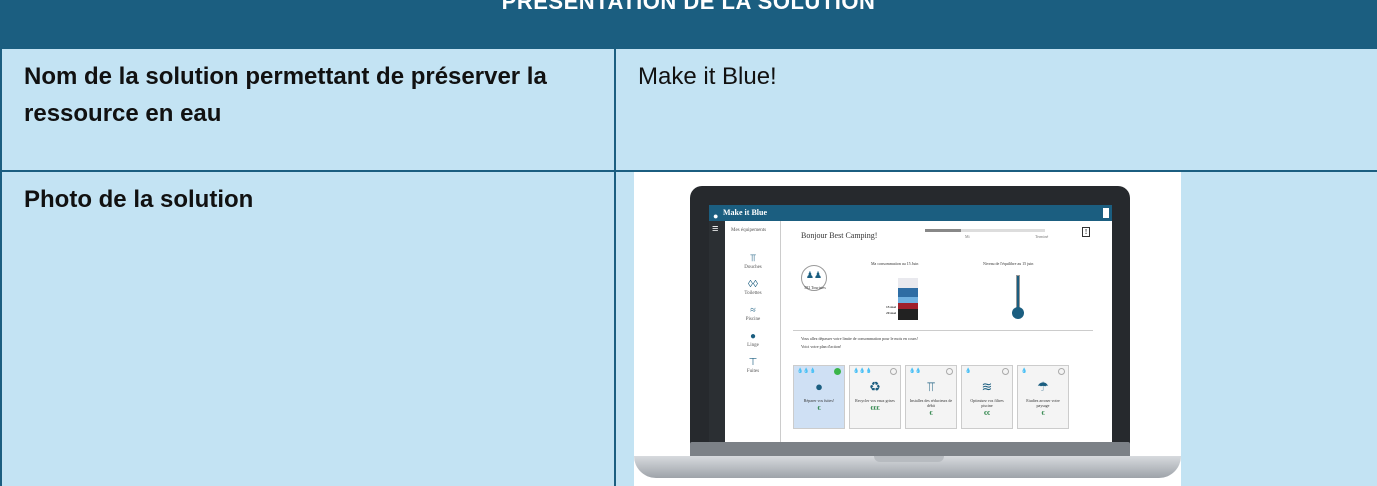  I want to click on thermometer-bulb, so click(1018, 313).